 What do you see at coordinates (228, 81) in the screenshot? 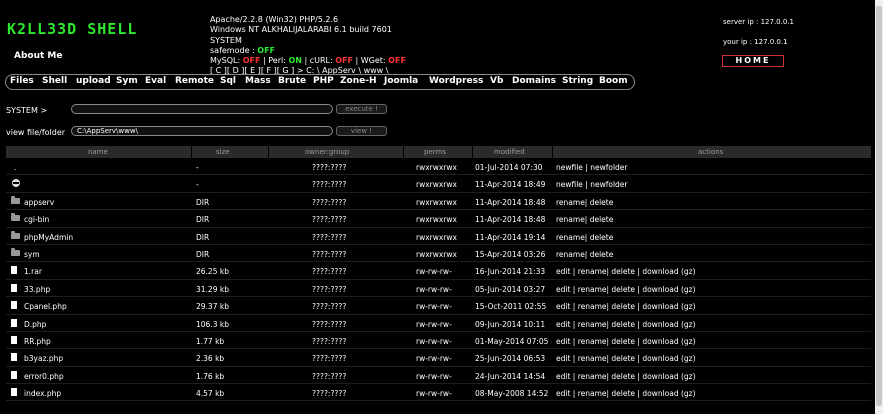
I see `nav-sql: Sql` at bounding box center [228, 81].